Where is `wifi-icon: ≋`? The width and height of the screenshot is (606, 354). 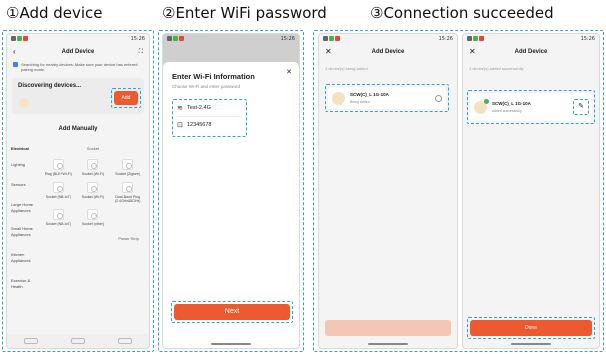
wifi-icon: ≋ is located at coordinates (180, 108).